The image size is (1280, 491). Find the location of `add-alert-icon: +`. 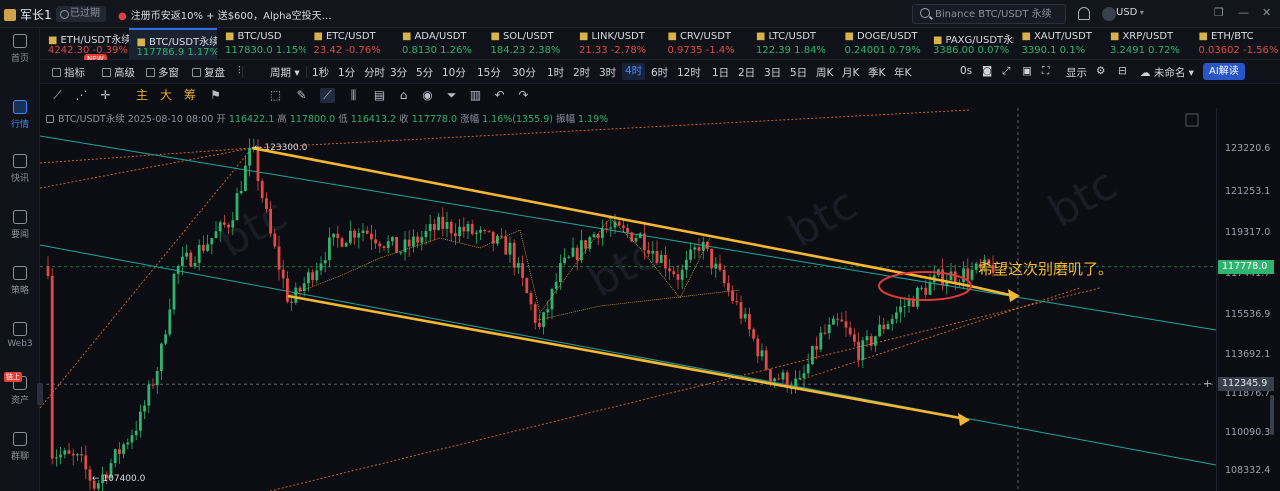

add-alert-icon: + is located at coordinates (1209, 383).